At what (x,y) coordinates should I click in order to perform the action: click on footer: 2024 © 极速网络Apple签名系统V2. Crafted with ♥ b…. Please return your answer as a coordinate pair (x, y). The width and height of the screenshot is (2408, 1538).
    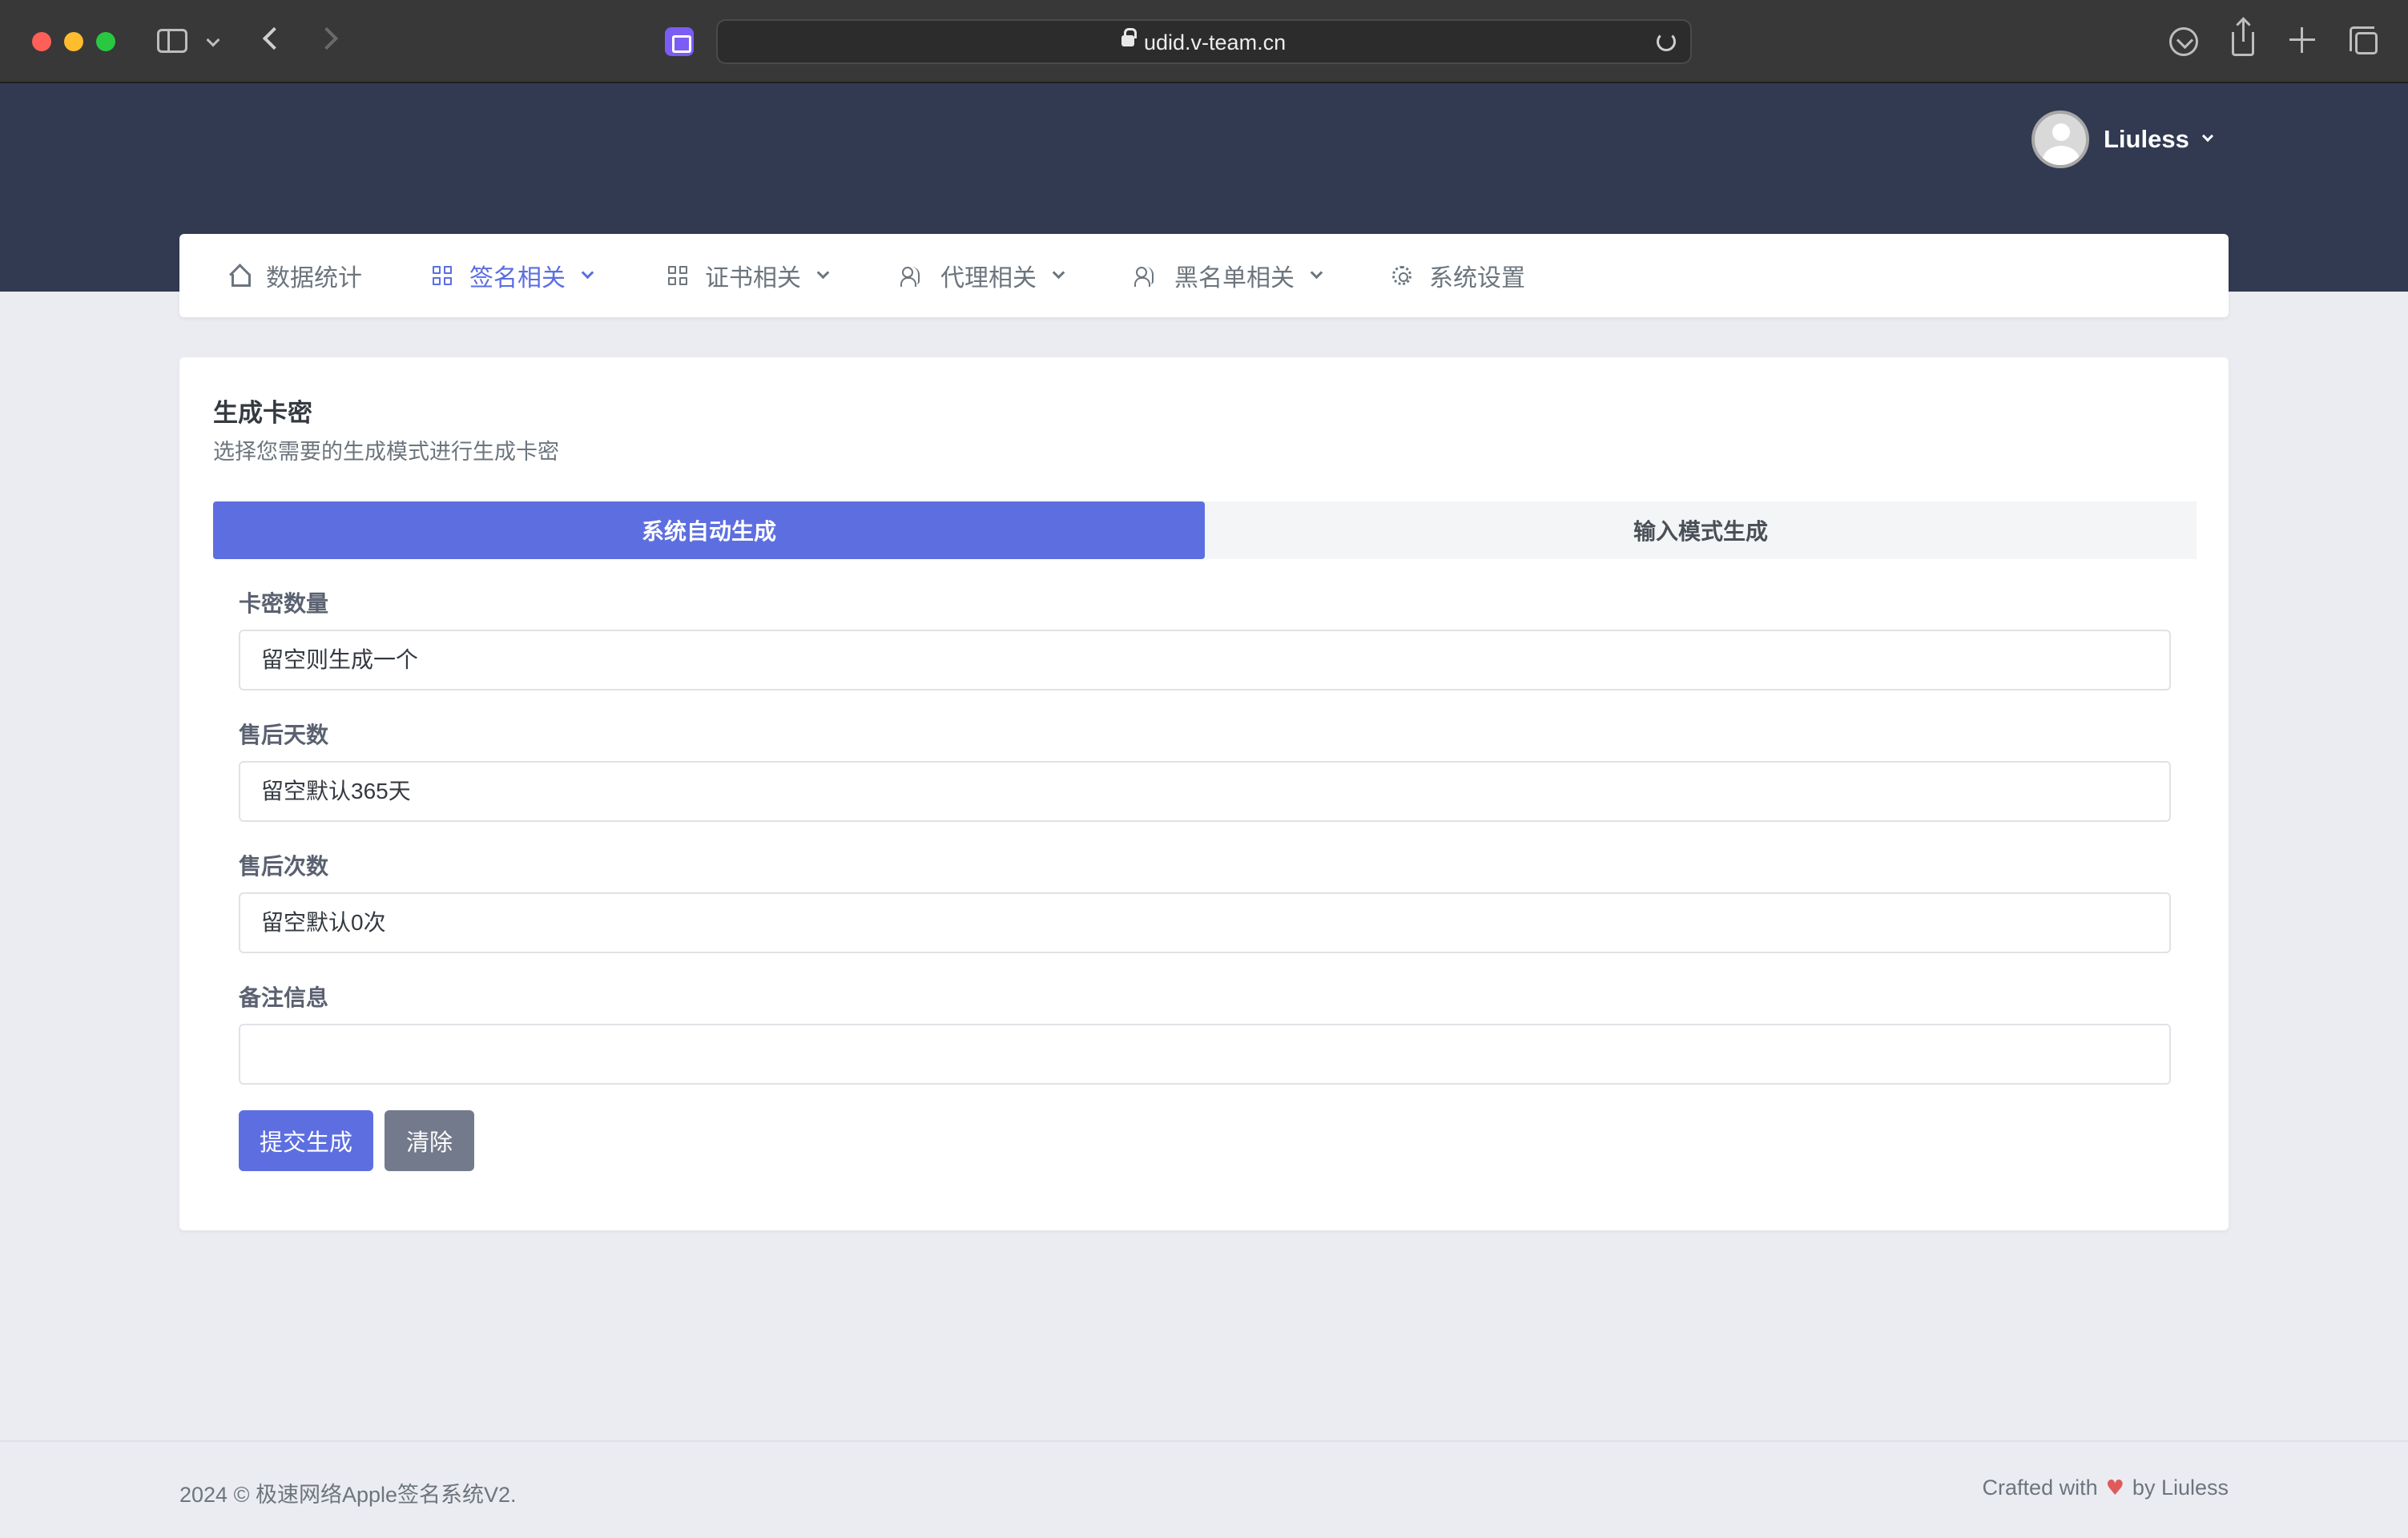
    Looking at the image, I should click on (1204, 1489).